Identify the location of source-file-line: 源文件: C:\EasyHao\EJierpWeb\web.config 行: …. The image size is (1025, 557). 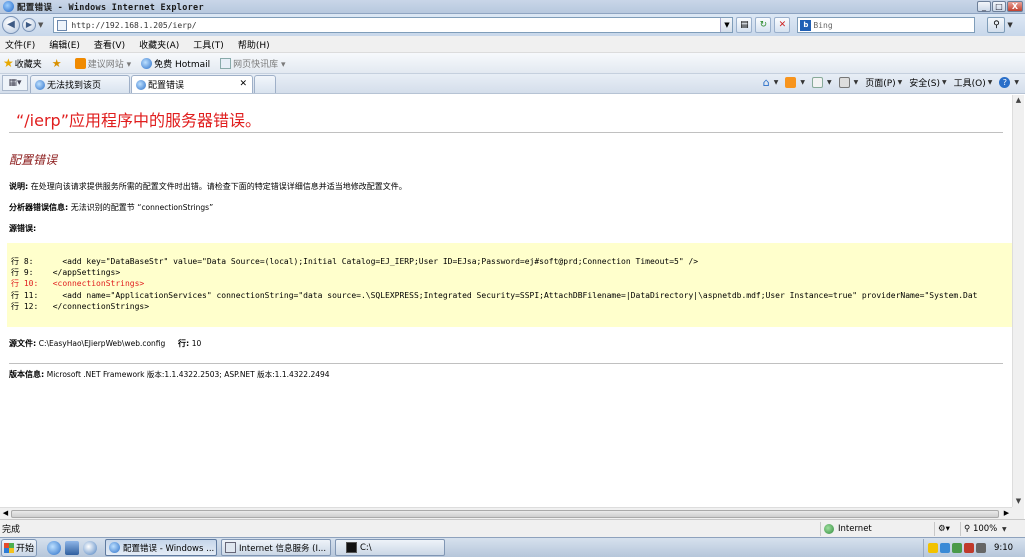
(105, 343).